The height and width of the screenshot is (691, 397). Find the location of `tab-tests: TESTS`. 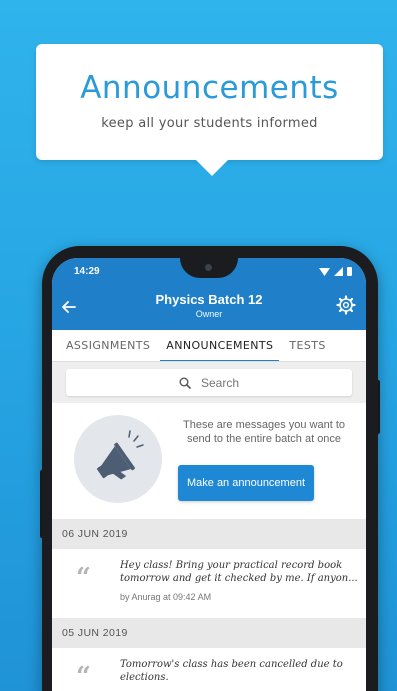

tab-tests: TESTS is located at coordinates (307, 345).